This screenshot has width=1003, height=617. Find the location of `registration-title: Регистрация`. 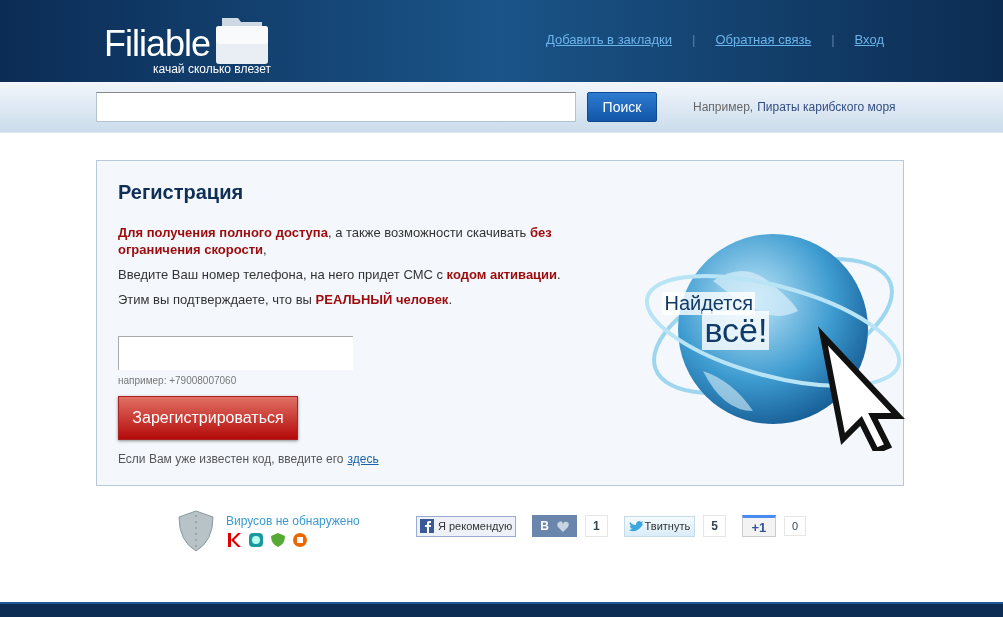

registration-title: Регистрация is located at coordinates (181, 192).